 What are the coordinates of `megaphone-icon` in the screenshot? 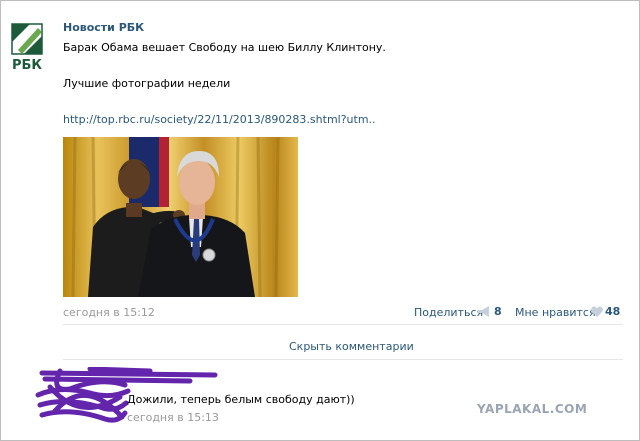 It's located at (484, 311).